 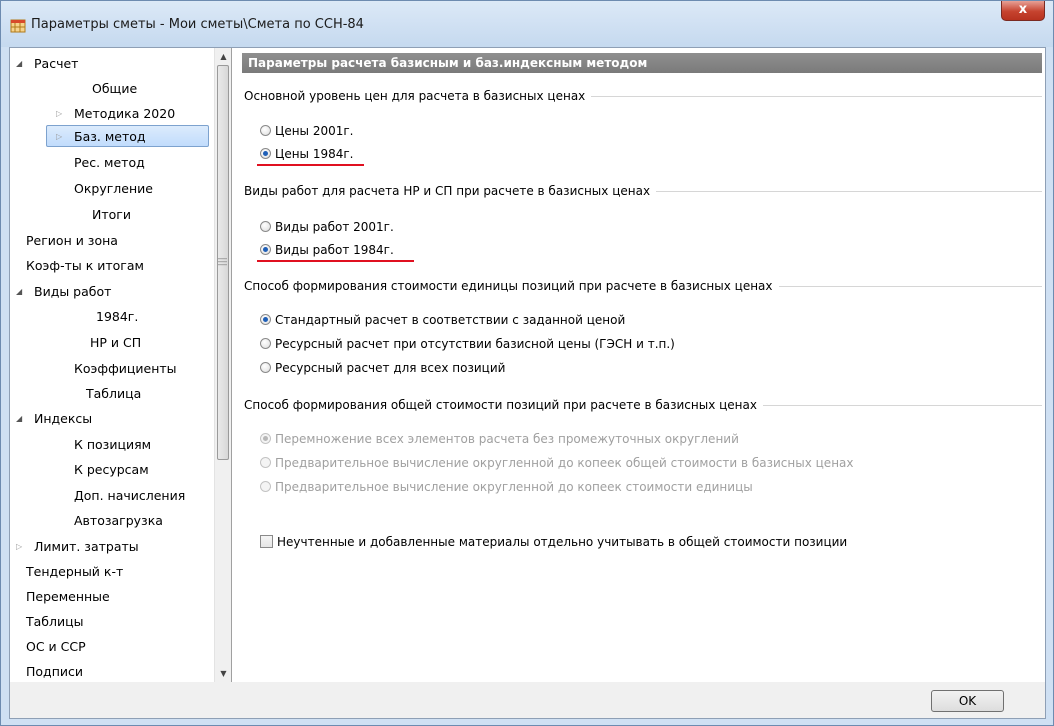 I want to click on tree-item-itogi: Итоги, so click(x=111, y=215).